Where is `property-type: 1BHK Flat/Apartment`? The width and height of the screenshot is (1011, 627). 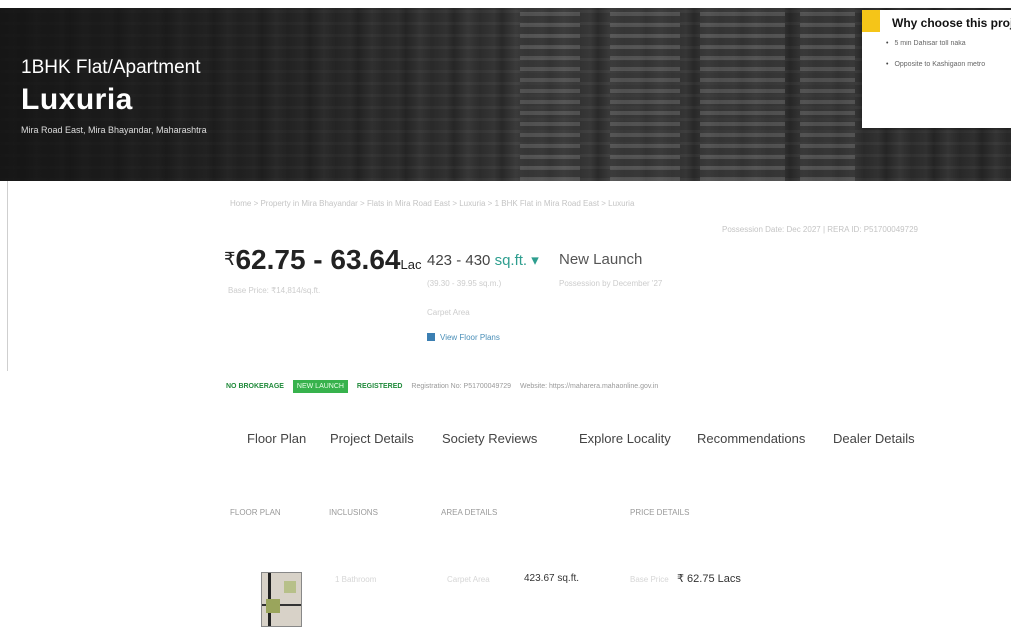
property-type: 1BHK Flat/Apartment is located at coordinates (111, 67).